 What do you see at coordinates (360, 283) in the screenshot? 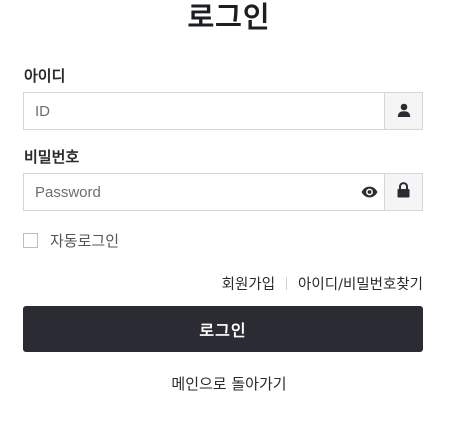
I see `find-account-link: 아이디/비밀번호찾기` at bounding box center [360, 283].